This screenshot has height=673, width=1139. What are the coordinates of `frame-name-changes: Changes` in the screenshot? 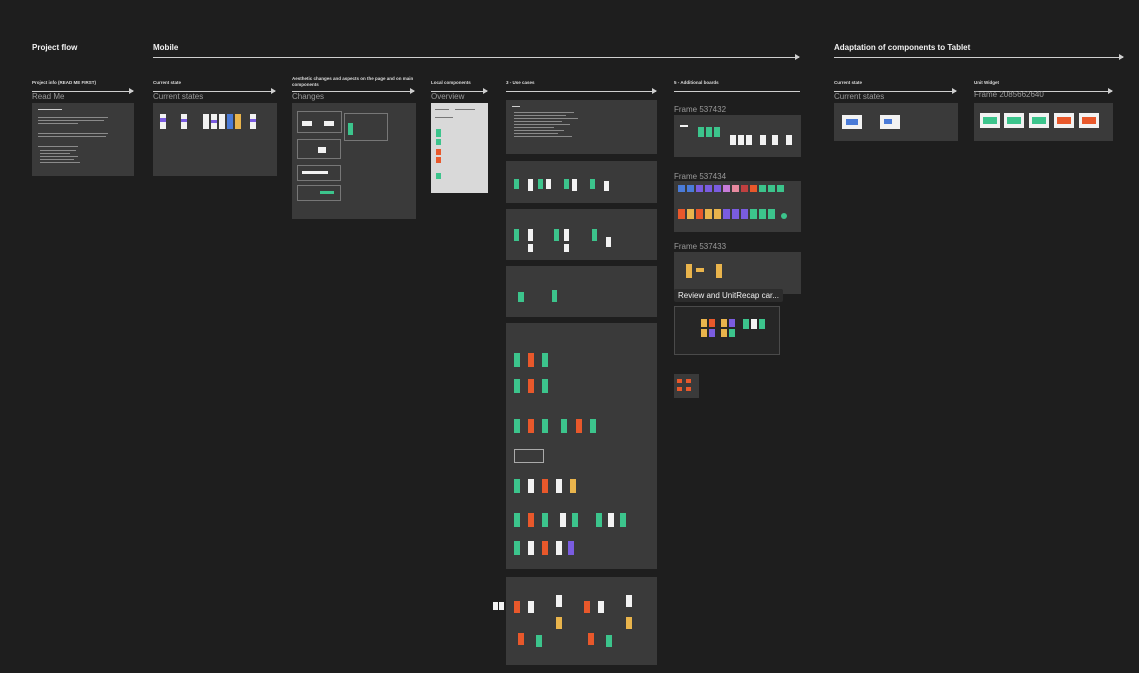 It's located at (308, 96).